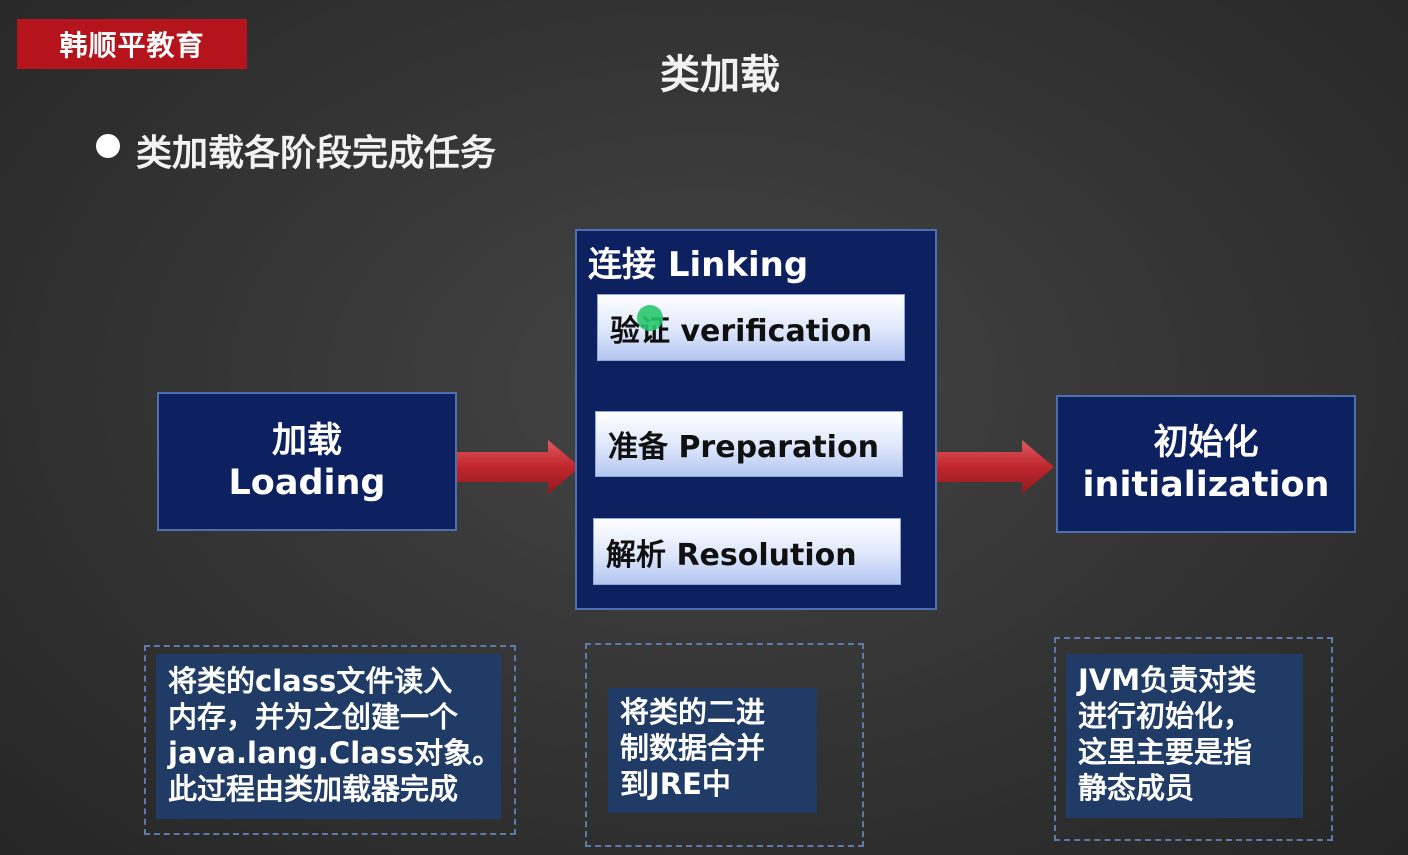 This screenshot has height=855, width=1408. I want to click on desc-loading-line: 将类的class文件读入, so click(310, 681).